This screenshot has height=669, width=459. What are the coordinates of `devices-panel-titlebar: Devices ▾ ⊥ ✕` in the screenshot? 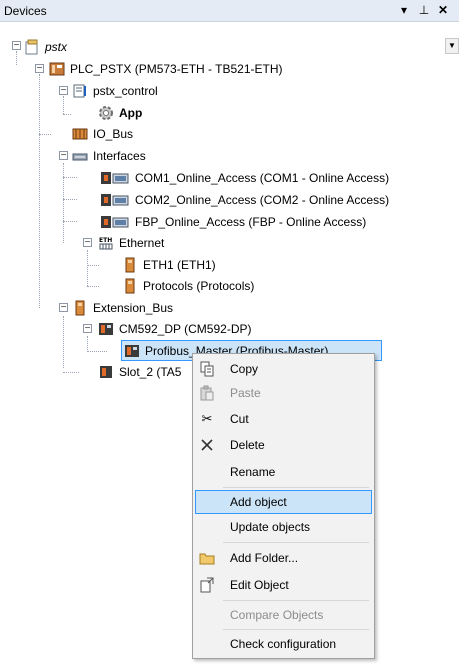 It's located at (229, 11).